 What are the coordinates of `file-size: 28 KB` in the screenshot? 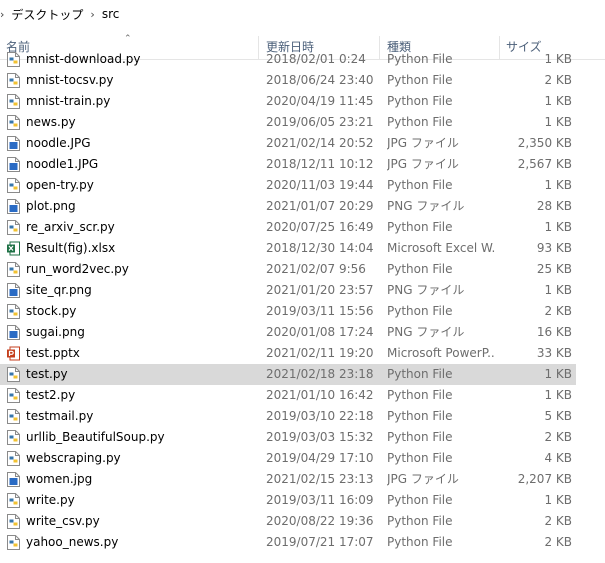 It's located at (554, 206).